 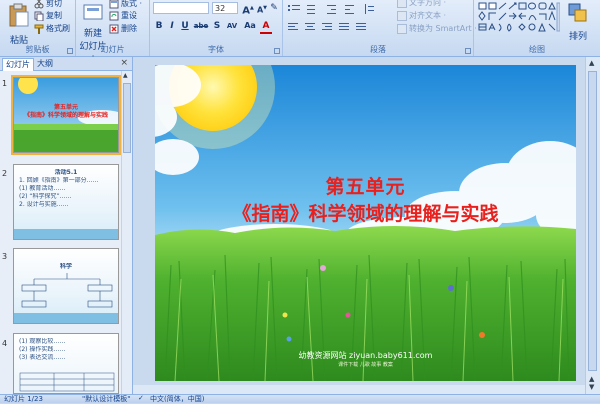 I want to click on slide-count-status: 幻灯片 1/23, so click(x=23, y=399).